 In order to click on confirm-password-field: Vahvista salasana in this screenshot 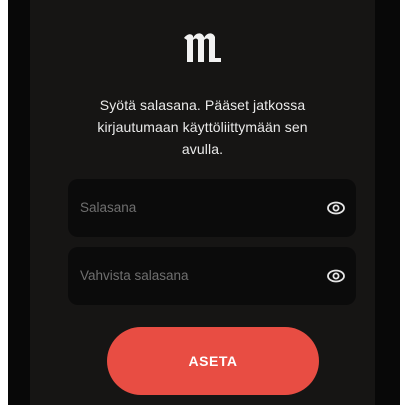, I will do `click(212, 276)`.